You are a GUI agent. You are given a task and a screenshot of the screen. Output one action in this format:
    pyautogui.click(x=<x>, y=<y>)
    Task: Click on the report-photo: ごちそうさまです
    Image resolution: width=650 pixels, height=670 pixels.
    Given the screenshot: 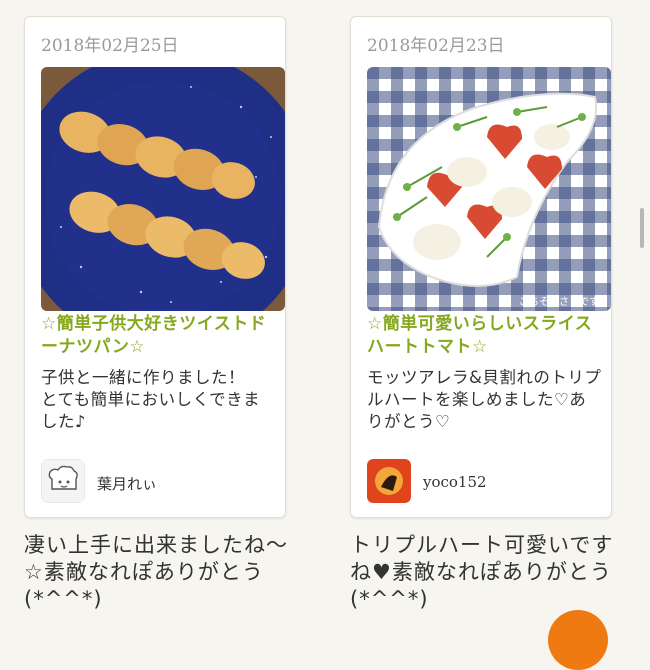 What is the action you would take?
    pyautogui.click(x=489, y=189)
    